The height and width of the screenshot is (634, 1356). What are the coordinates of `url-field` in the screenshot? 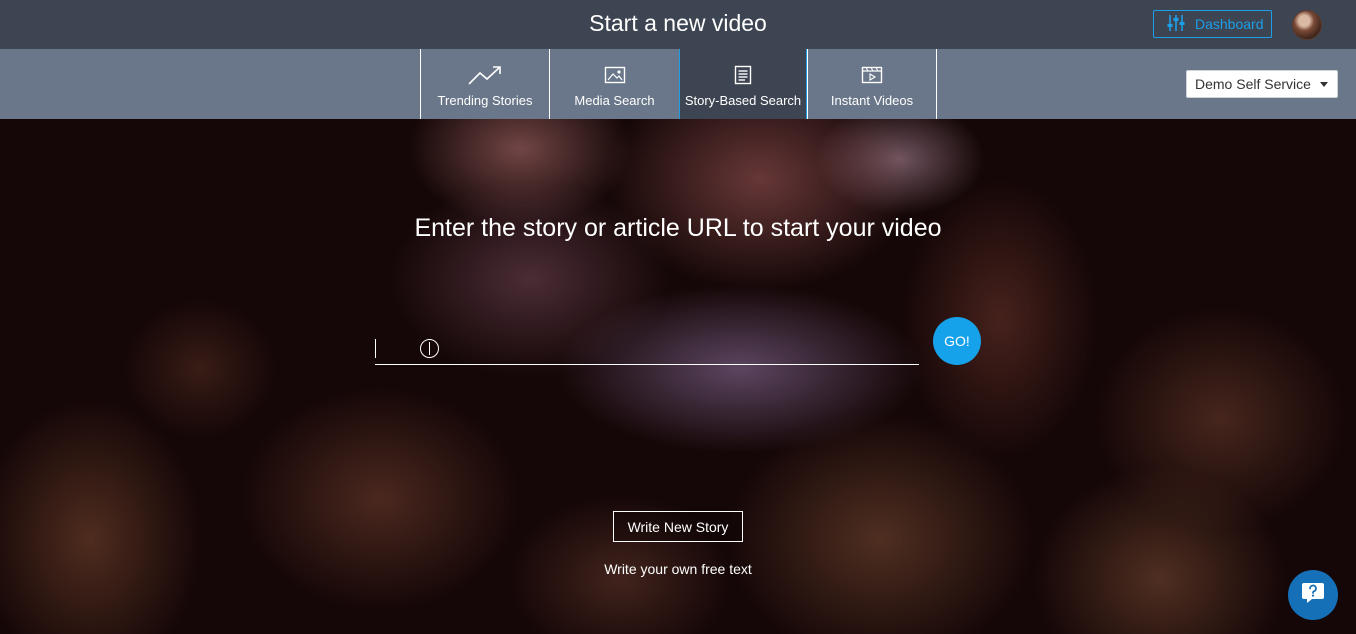 It's located at (647, 351).